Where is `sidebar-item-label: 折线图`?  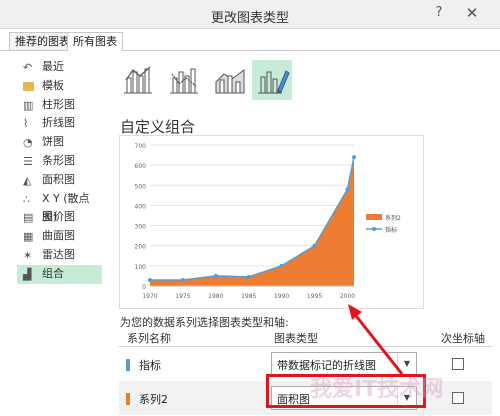 sidebar-item-label: 折线图 is located at coordinates (58, 123).